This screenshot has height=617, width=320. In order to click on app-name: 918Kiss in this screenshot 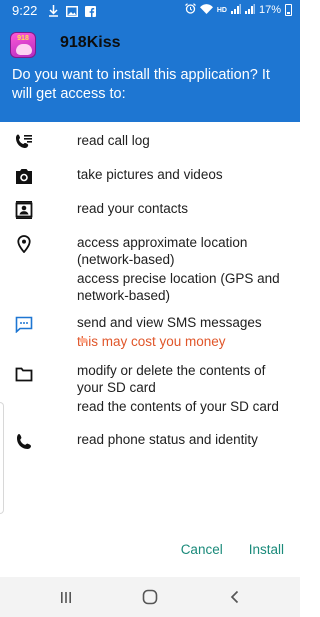, I will do `click(90, 42)`.